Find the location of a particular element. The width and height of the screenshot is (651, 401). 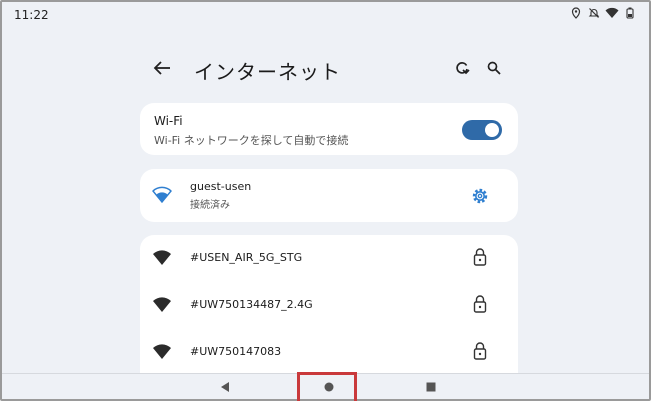

app-bar: インターネット is located at coordinates (330, 69).